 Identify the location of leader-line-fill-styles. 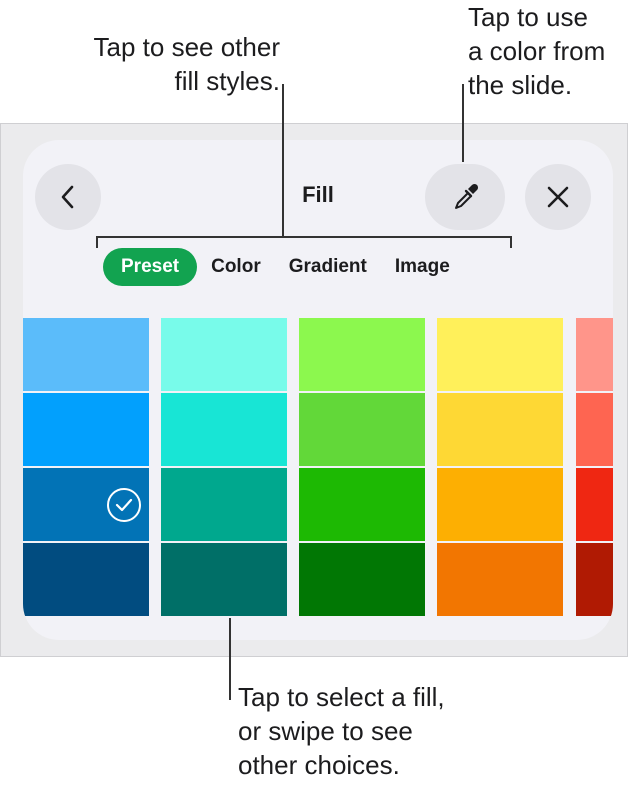
(283, 160).